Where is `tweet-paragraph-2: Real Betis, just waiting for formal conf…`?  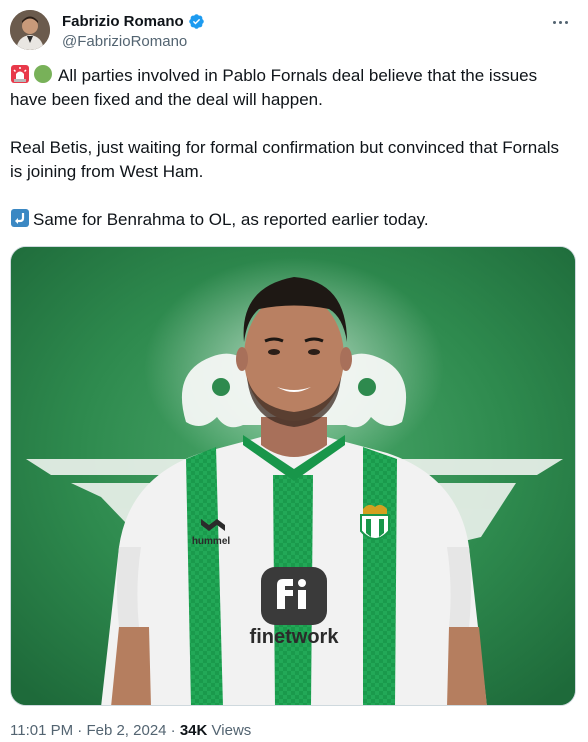
tweet-paragraph-2: Real Betis, just waiting for formal conf… is located at coordinates (284, 159).